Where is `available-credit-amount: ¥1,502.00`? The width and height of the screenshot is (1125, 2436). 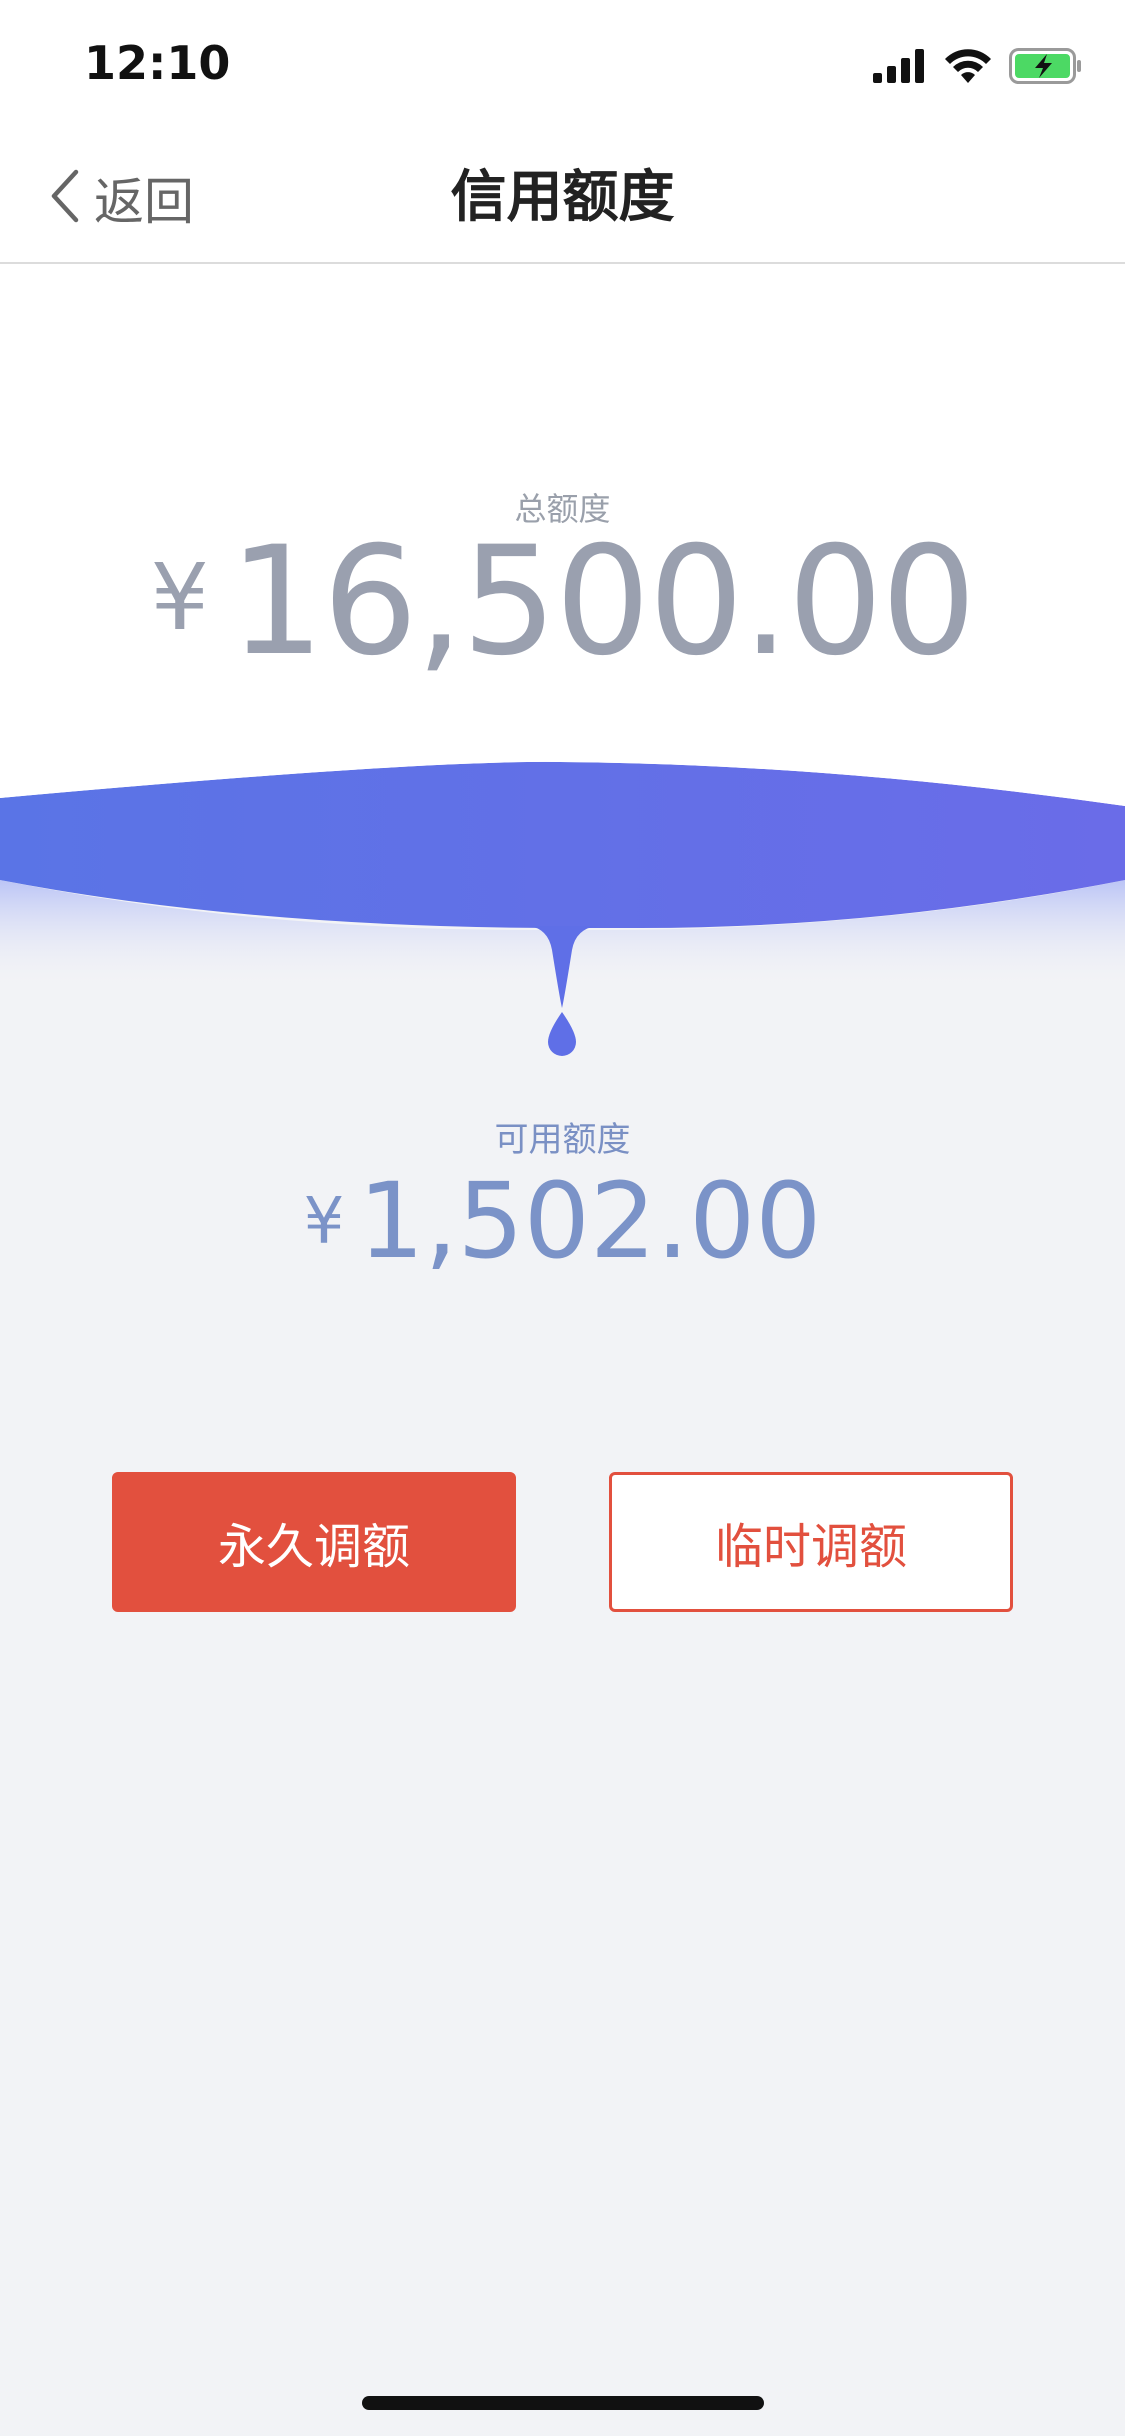
available-credit-amount: ¥1,502.00 is located at coordinates (562, 1221).